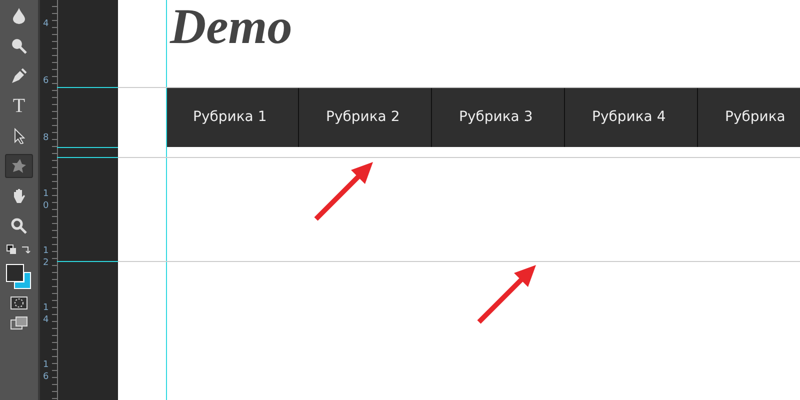 The image size is (800, 400). I want to click on ruler-label: 8, so click(46, 138).